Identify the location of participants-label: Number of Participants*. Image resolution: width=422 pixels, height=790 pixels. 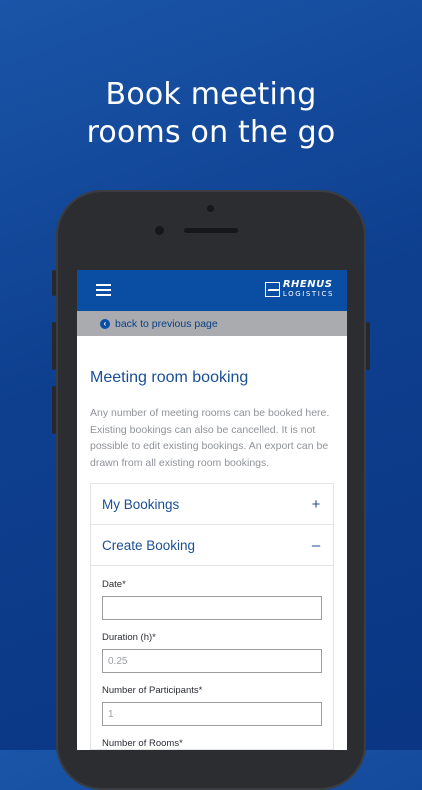
(152, 690).